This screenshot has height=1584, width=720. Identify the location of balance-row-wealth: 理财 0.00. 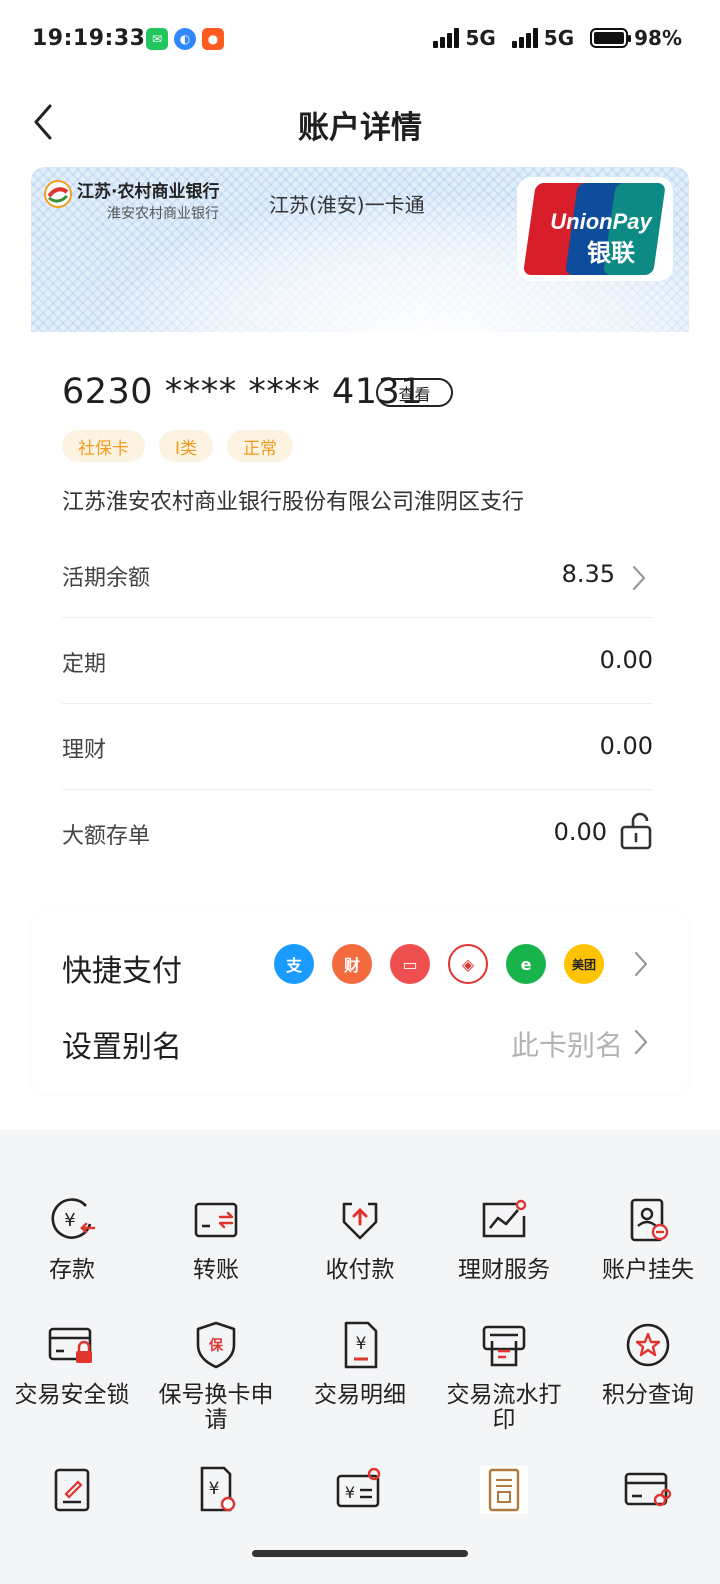
(357, 747).